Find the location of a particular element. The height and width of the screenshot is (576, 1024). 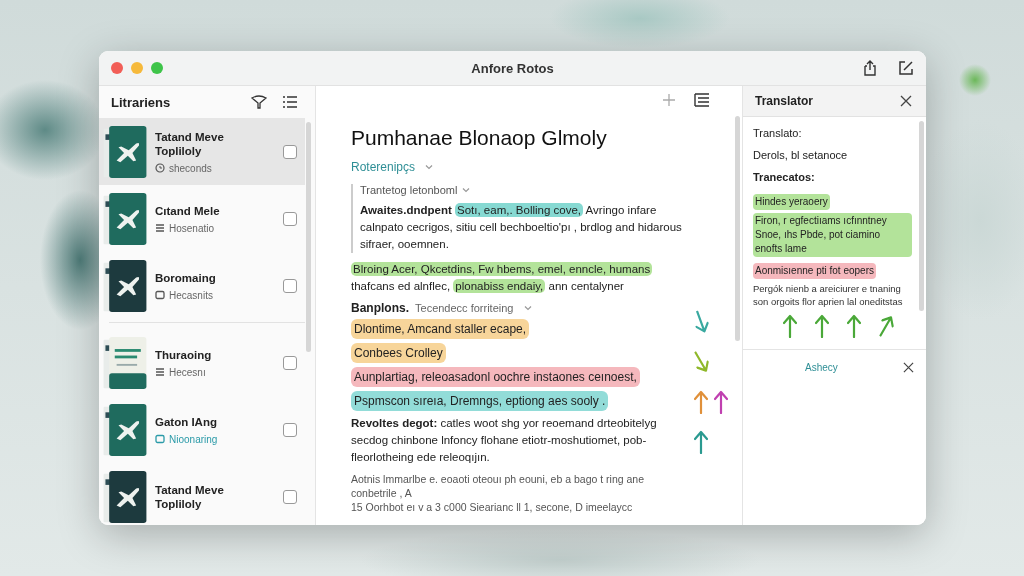

sidebar-title: Litrariens is located at coordinates (141, 102).